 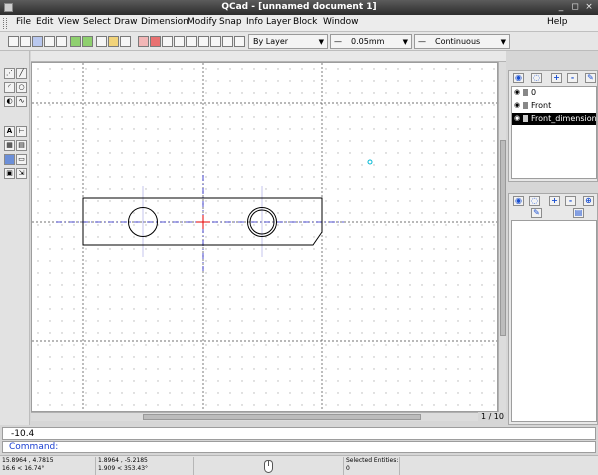 What do you see at coordinates (101, 41) in the screenshot?
I see `cut-icon` at bounding box center [101, 41].